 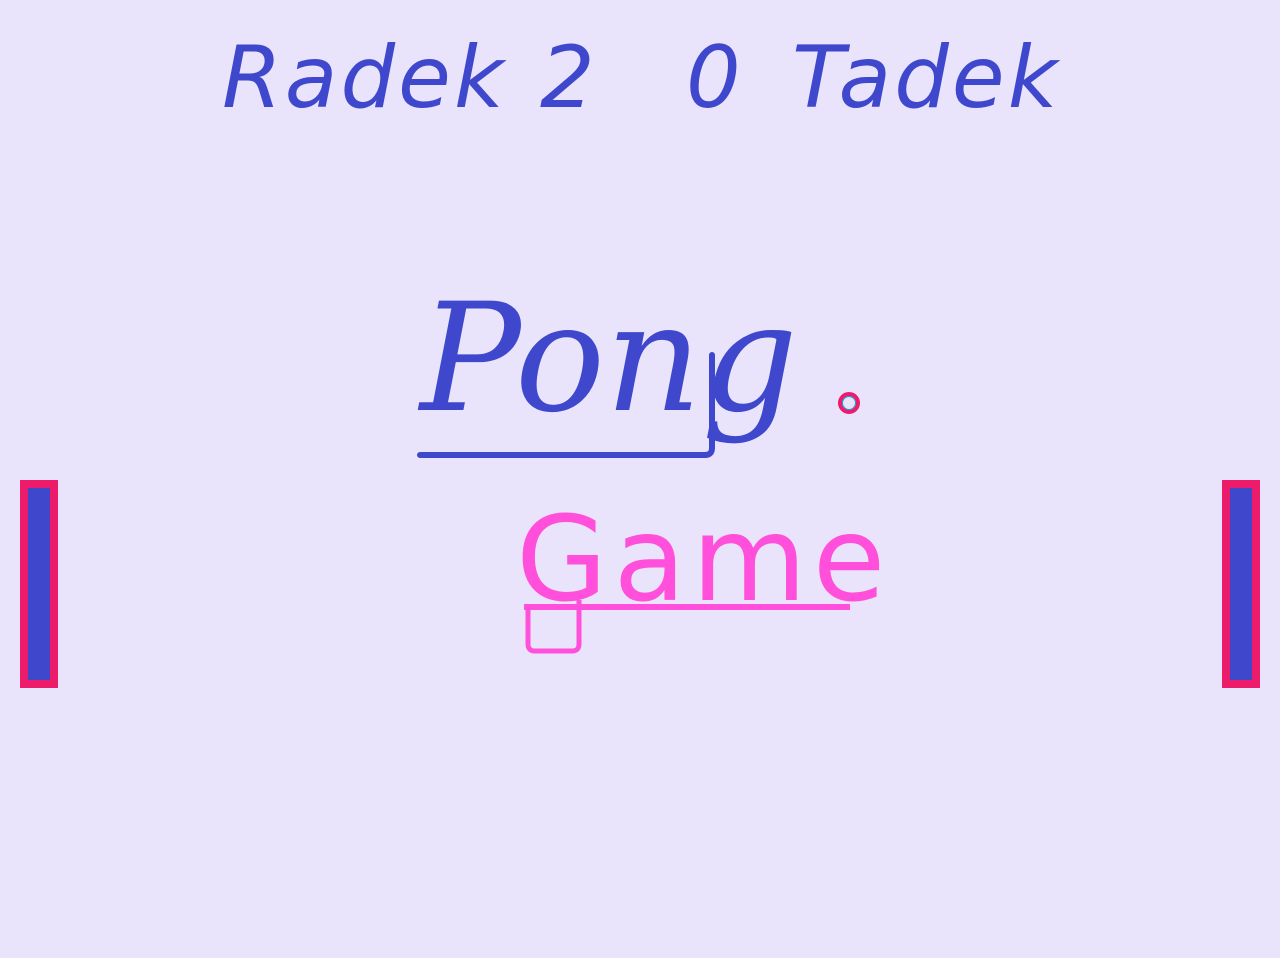 I want to click on title-pong: Pong, so click(x=607, y=359).